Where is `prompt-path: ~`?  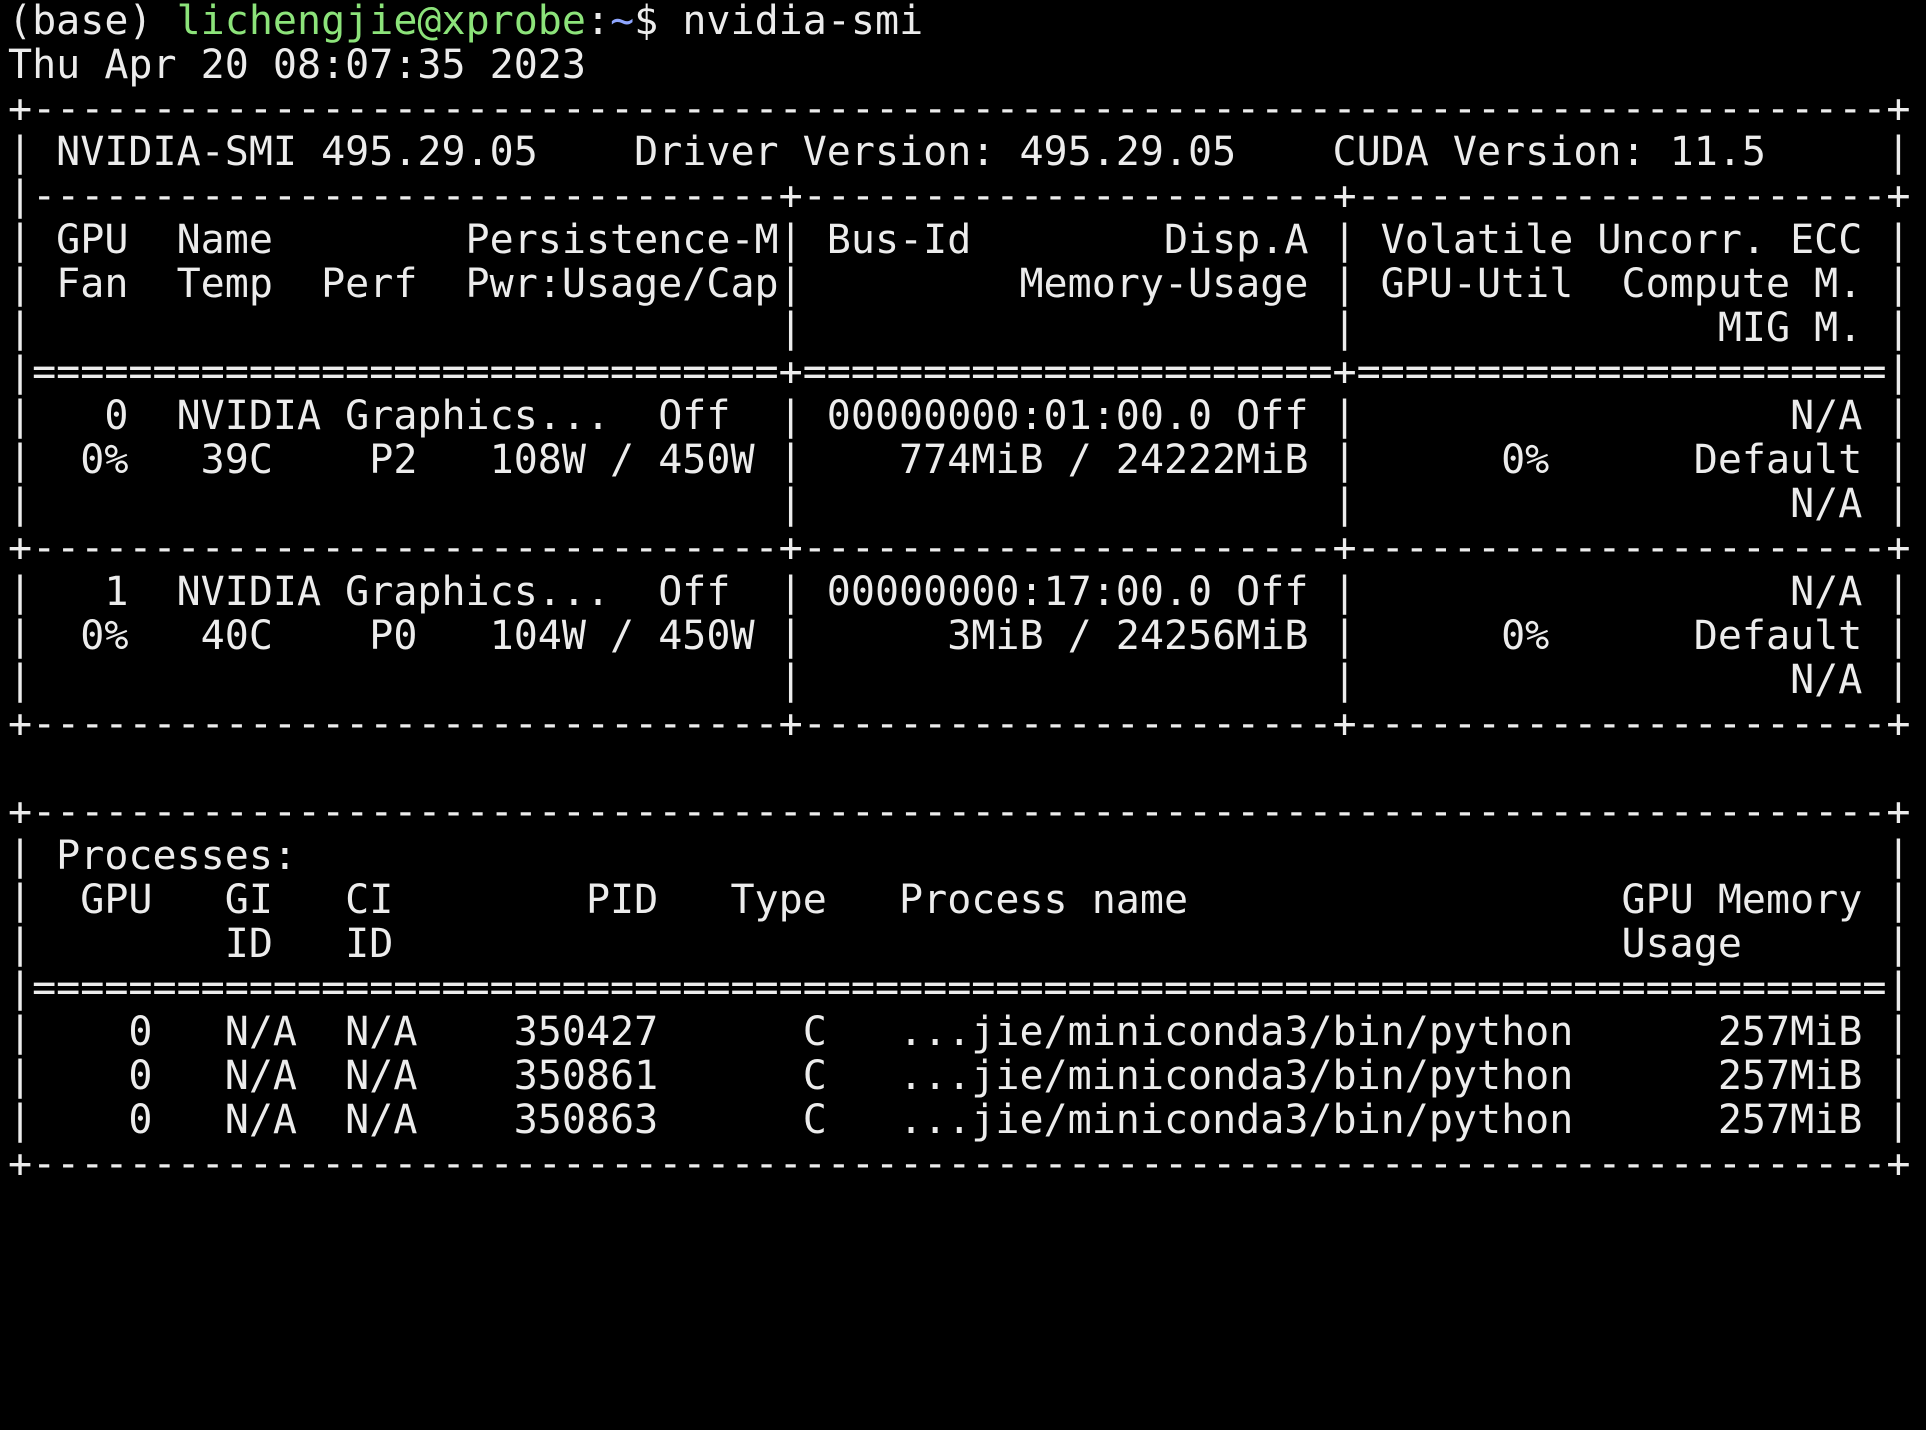 prompt-path: ~ is located at coordinates (622, 22).